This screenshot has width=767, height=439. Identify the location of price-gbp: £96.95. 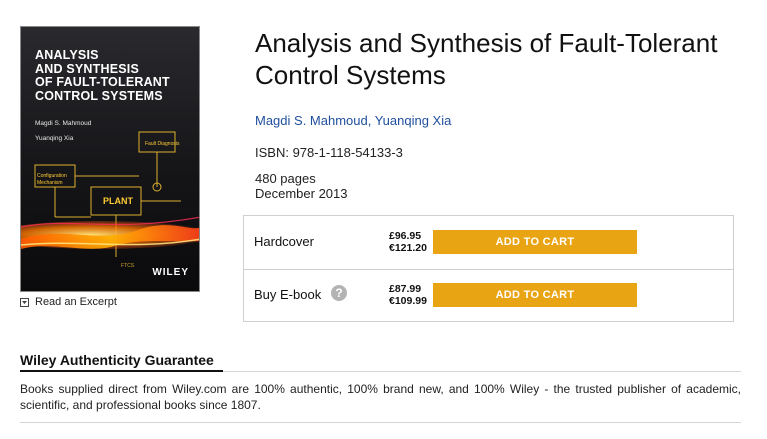
(405, 236).